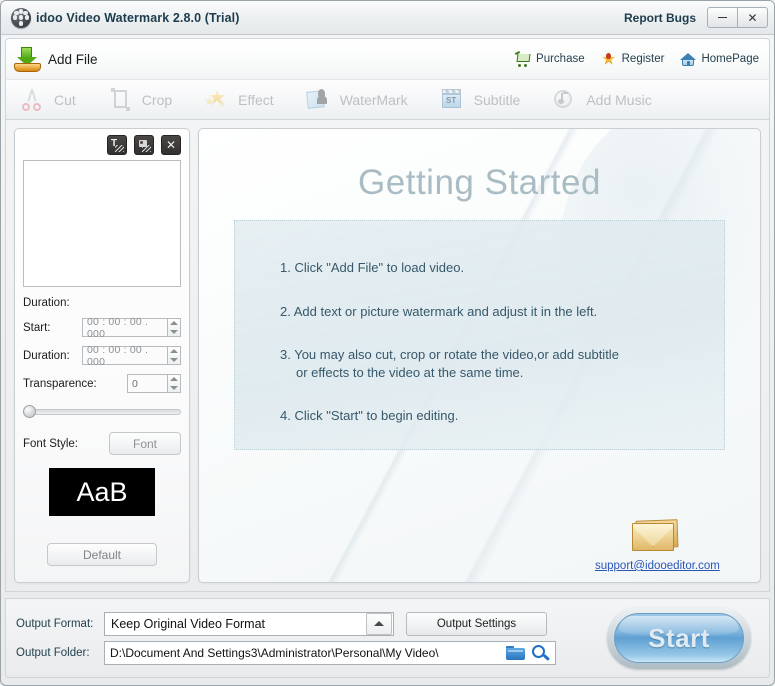 The width and height of the screenshot is (775, 686). What do you see at coordinates (46, 303) in the screenshot?
I see `duration-section-title: Duration:` at bounding box center [46, 303].